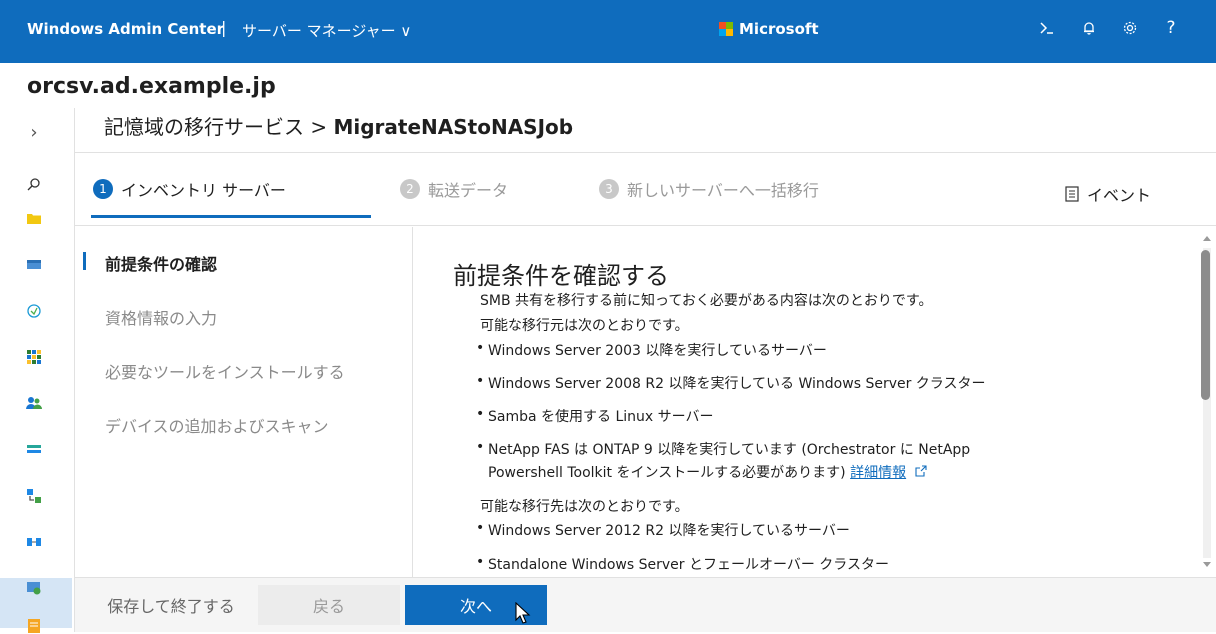 The width and height of the screenshot is (1216, 634). Describe the element at coordinates (34, 450) in the screenshot. I see `registry-icon` at that location.